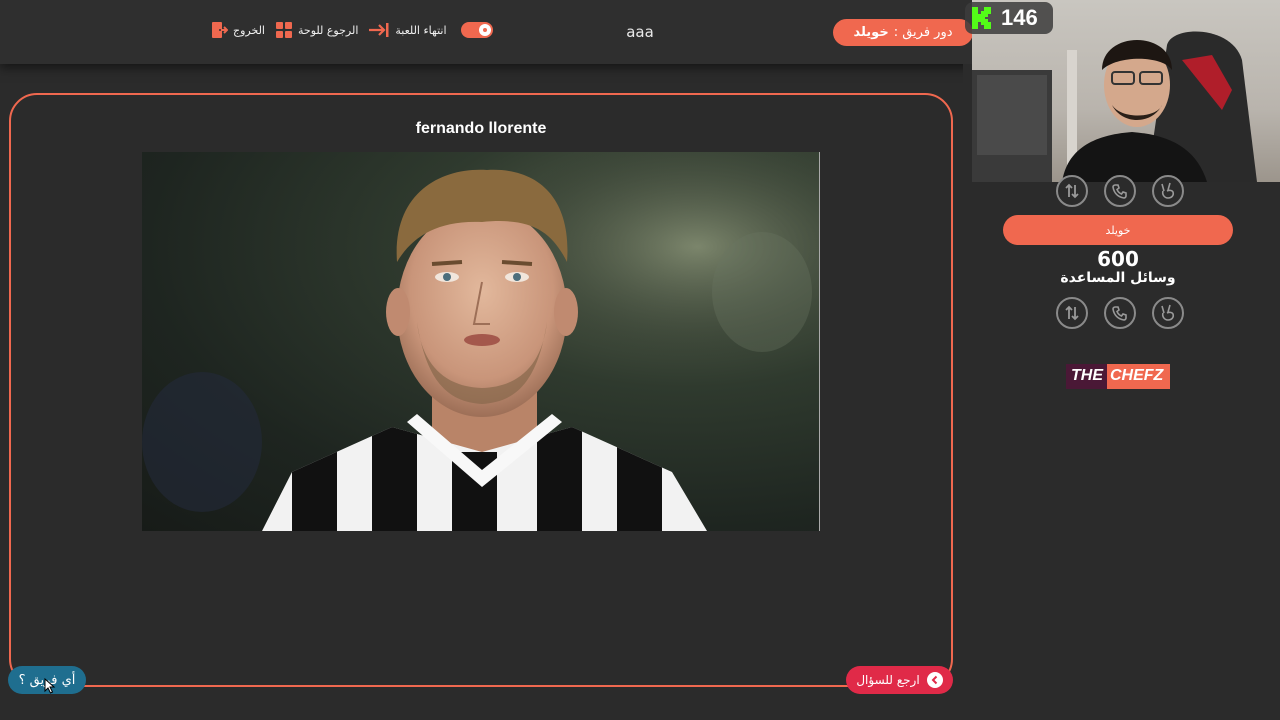 The image size is (1280, 720). I want to click on double-help-button, so click(1168, 313).